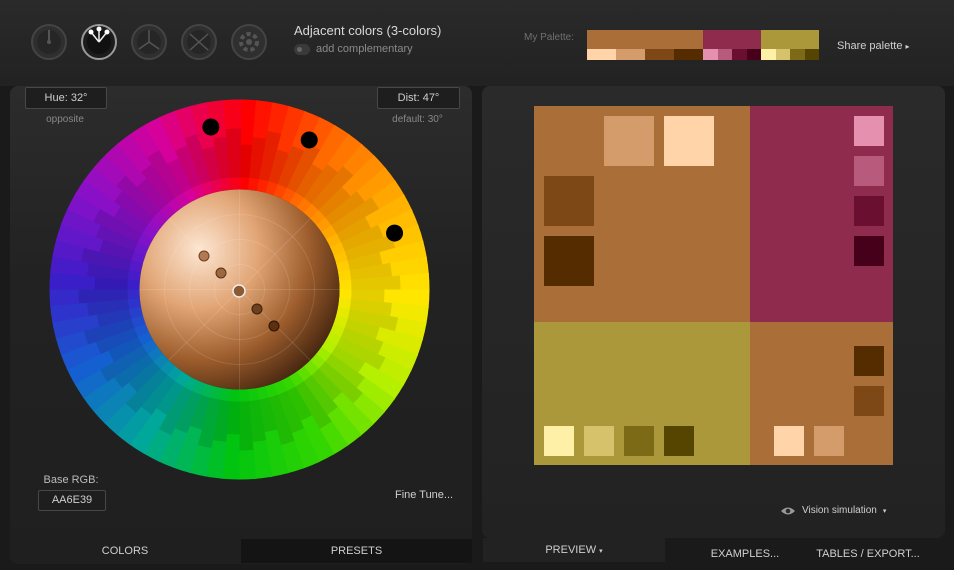 This screenshot has height=570, width=954. What do you see at coordinates (788, 510) in the screenshot?
I see `eye-icon` at bounding box center [788, 510].